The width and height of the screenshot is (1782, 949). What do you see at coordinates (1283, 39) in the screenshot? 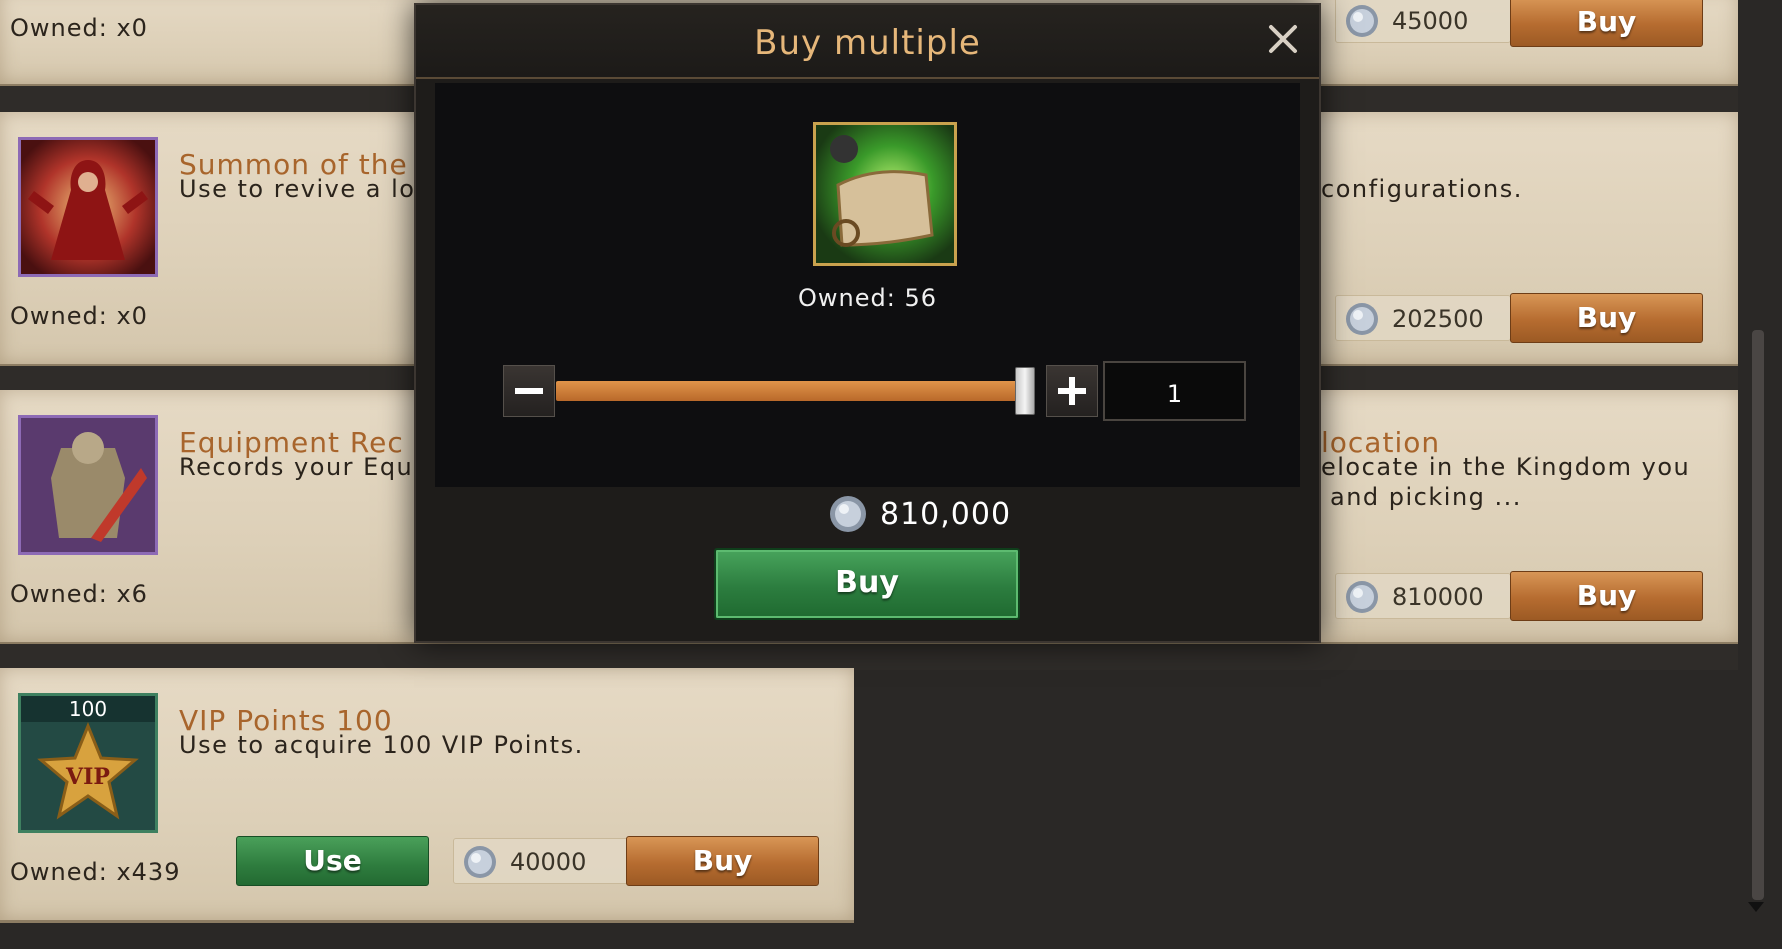
I see `close-icon` at bounding box center [1283, 39].